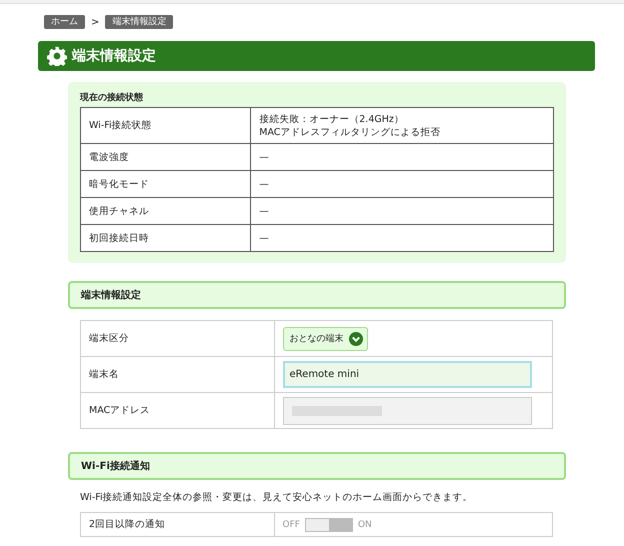  Describe the element at coordinates (177, 374) in the screenshot. I see `table-cell: 端末名` at that location.